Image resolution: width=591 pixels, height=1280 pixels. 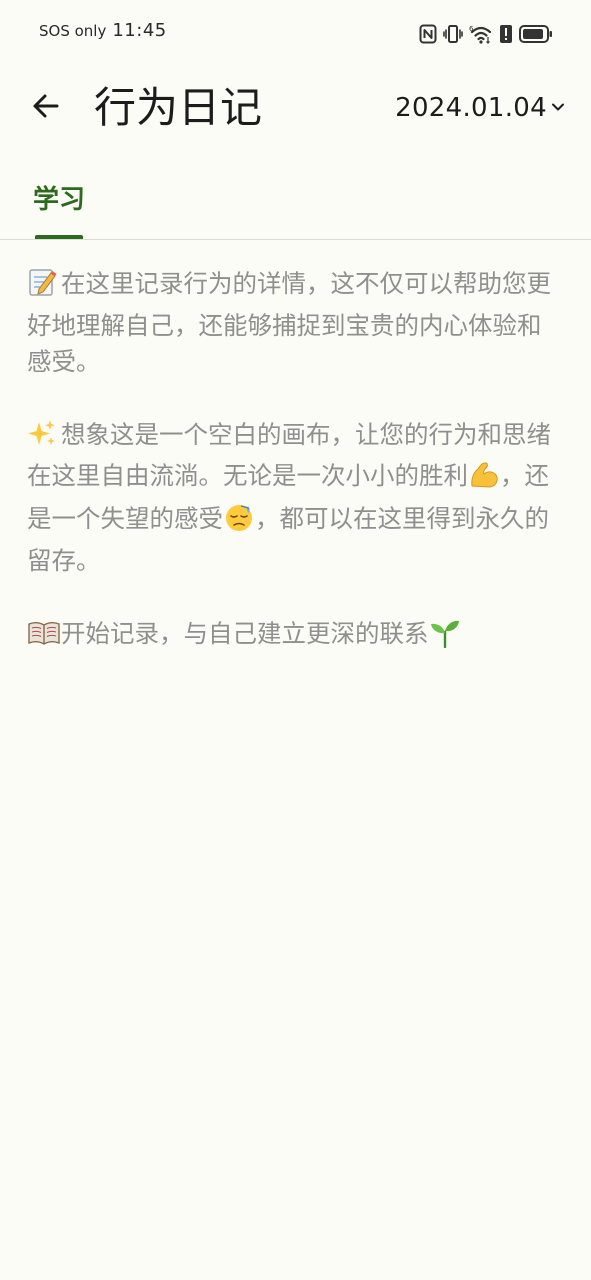 I want to click on memo-icon, so click(x=42, y=287).